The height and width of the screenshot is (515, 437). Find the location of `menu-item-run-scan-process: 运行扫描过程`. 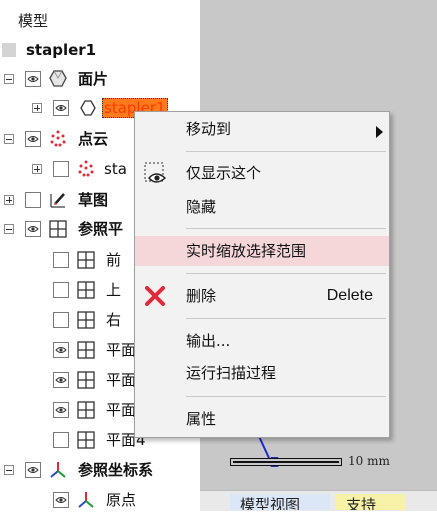

menu-item-run-scan-process: 运行扫描过程 is located at coordinates (262, 373).